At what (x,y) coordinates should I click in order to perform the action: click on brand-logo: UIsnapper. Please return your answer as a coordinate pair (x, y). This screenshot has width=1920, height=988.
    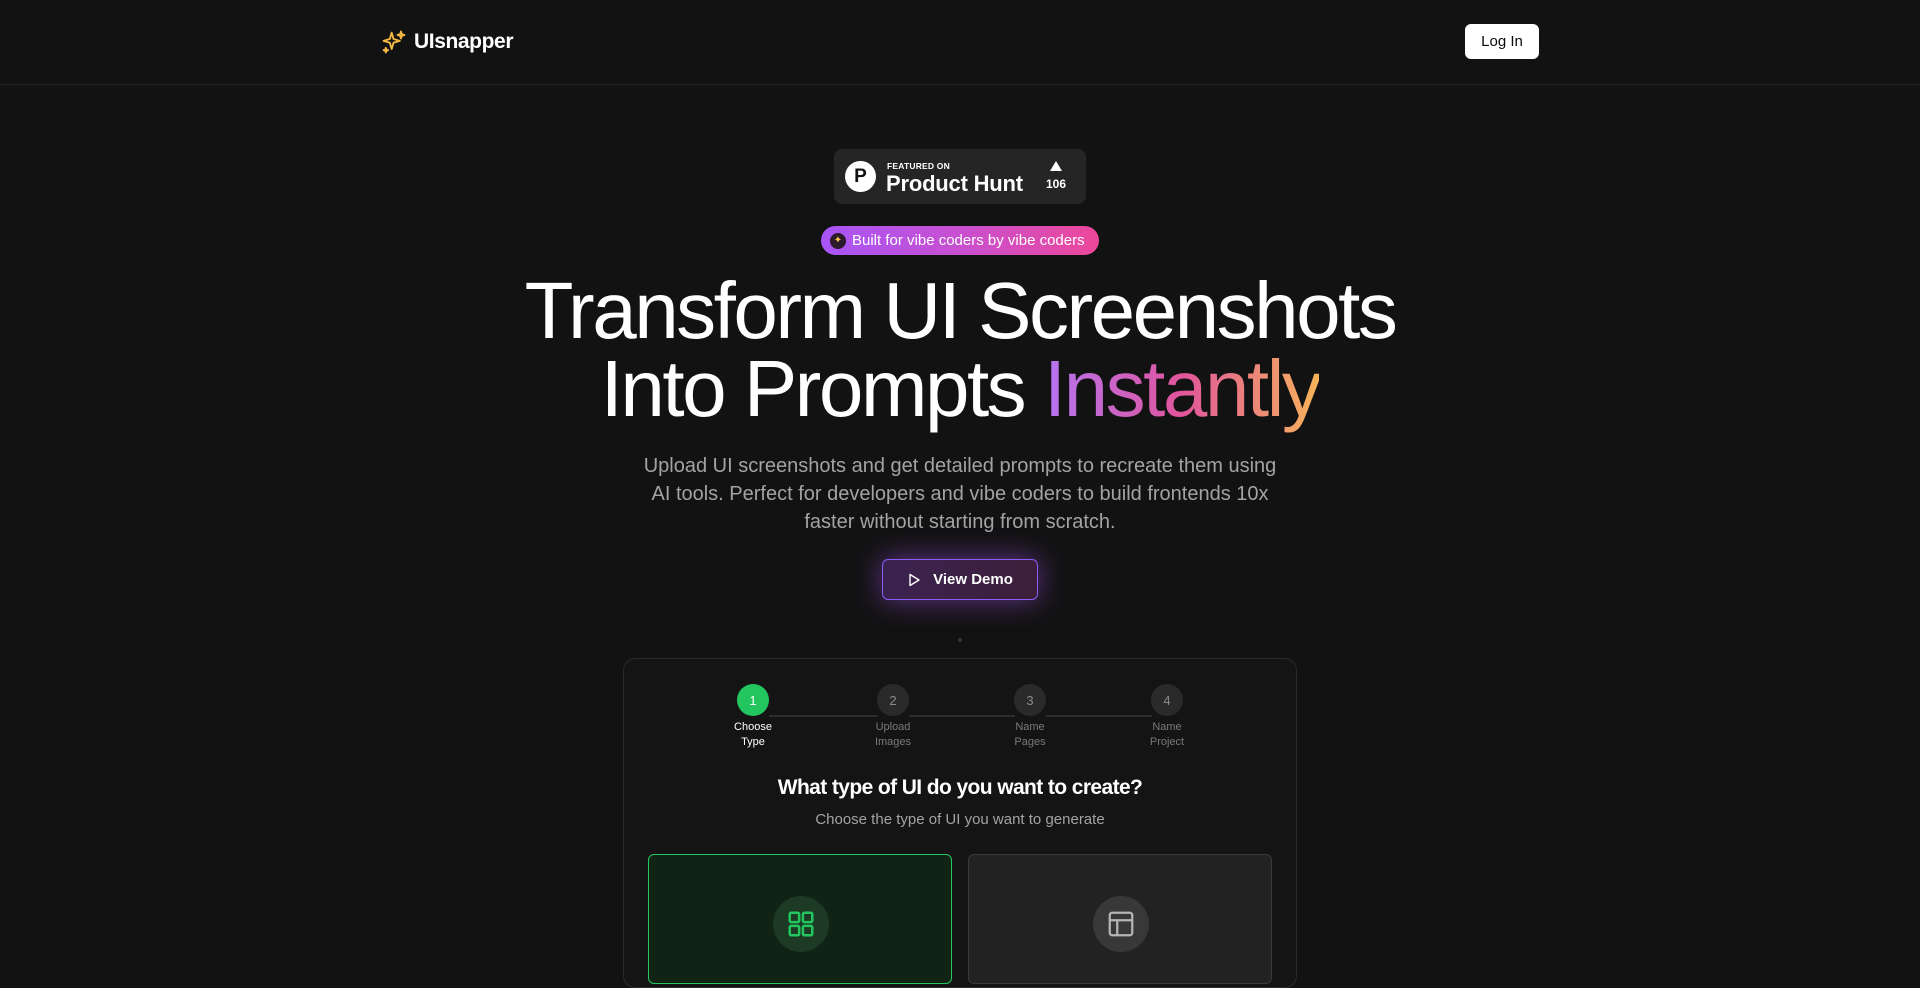
    Looking at the image, I should click on (446, 42).